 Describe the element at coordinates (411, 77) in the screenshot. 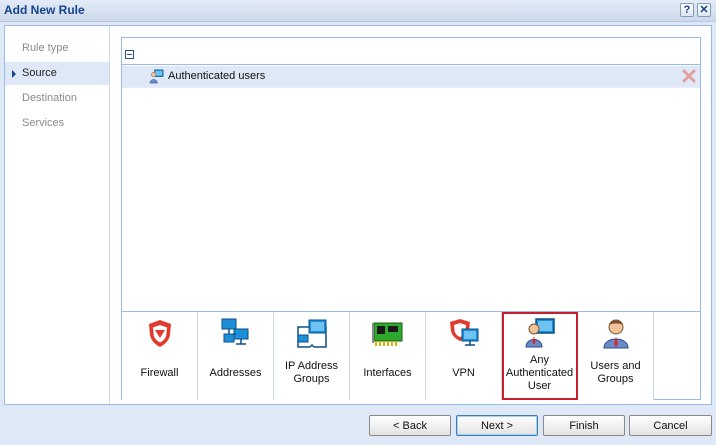

I see `tree-row: Authenticated users` at that location.